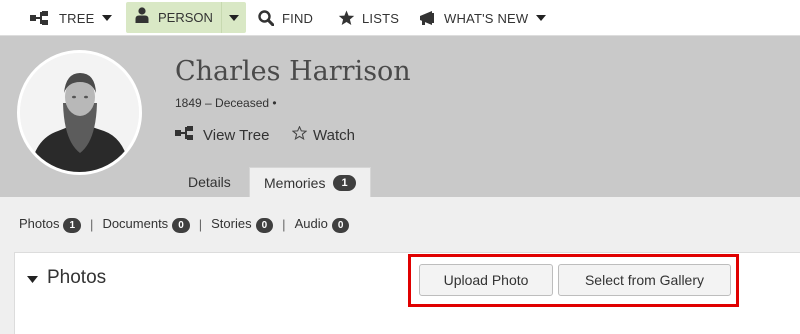 This screenshot has width=800, height=334. Describe the element at coordinates (226, 103) in the screenshot. I see `person-lifespan: 1849 – Deceased •` at that location.